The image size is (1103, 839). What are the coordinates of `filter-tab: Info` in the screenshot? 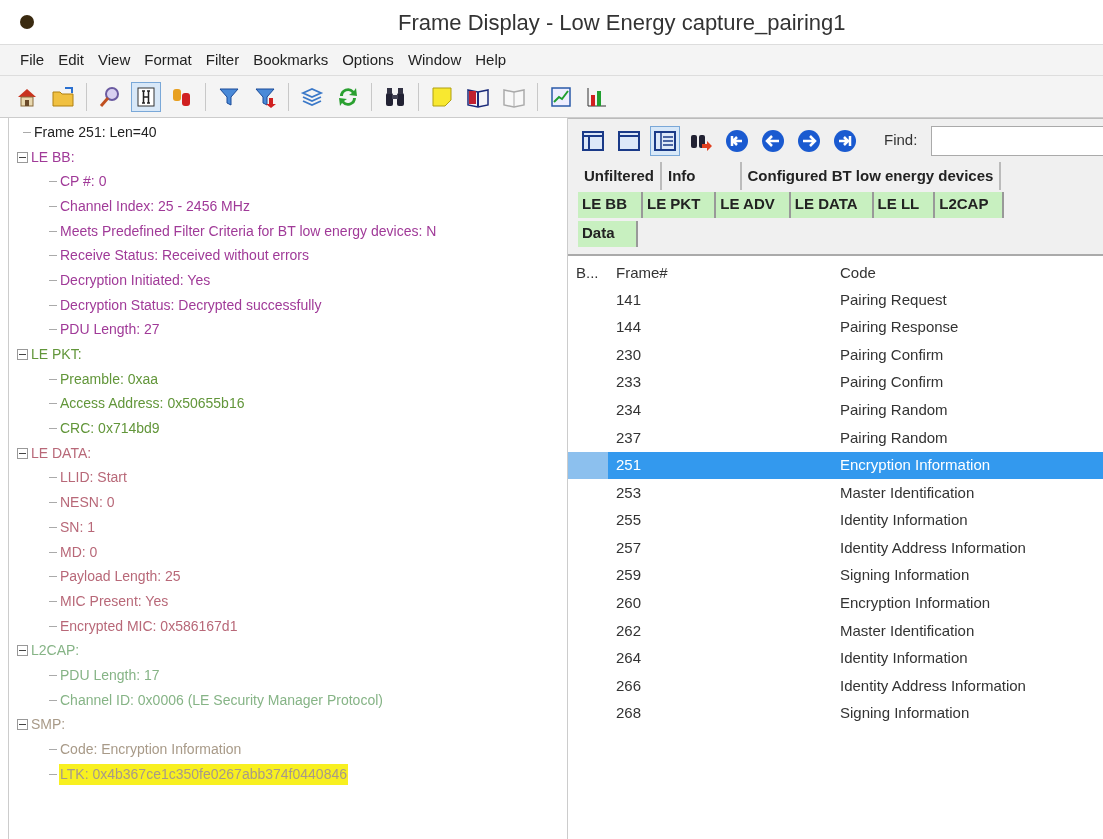 It's located at (702, 176).